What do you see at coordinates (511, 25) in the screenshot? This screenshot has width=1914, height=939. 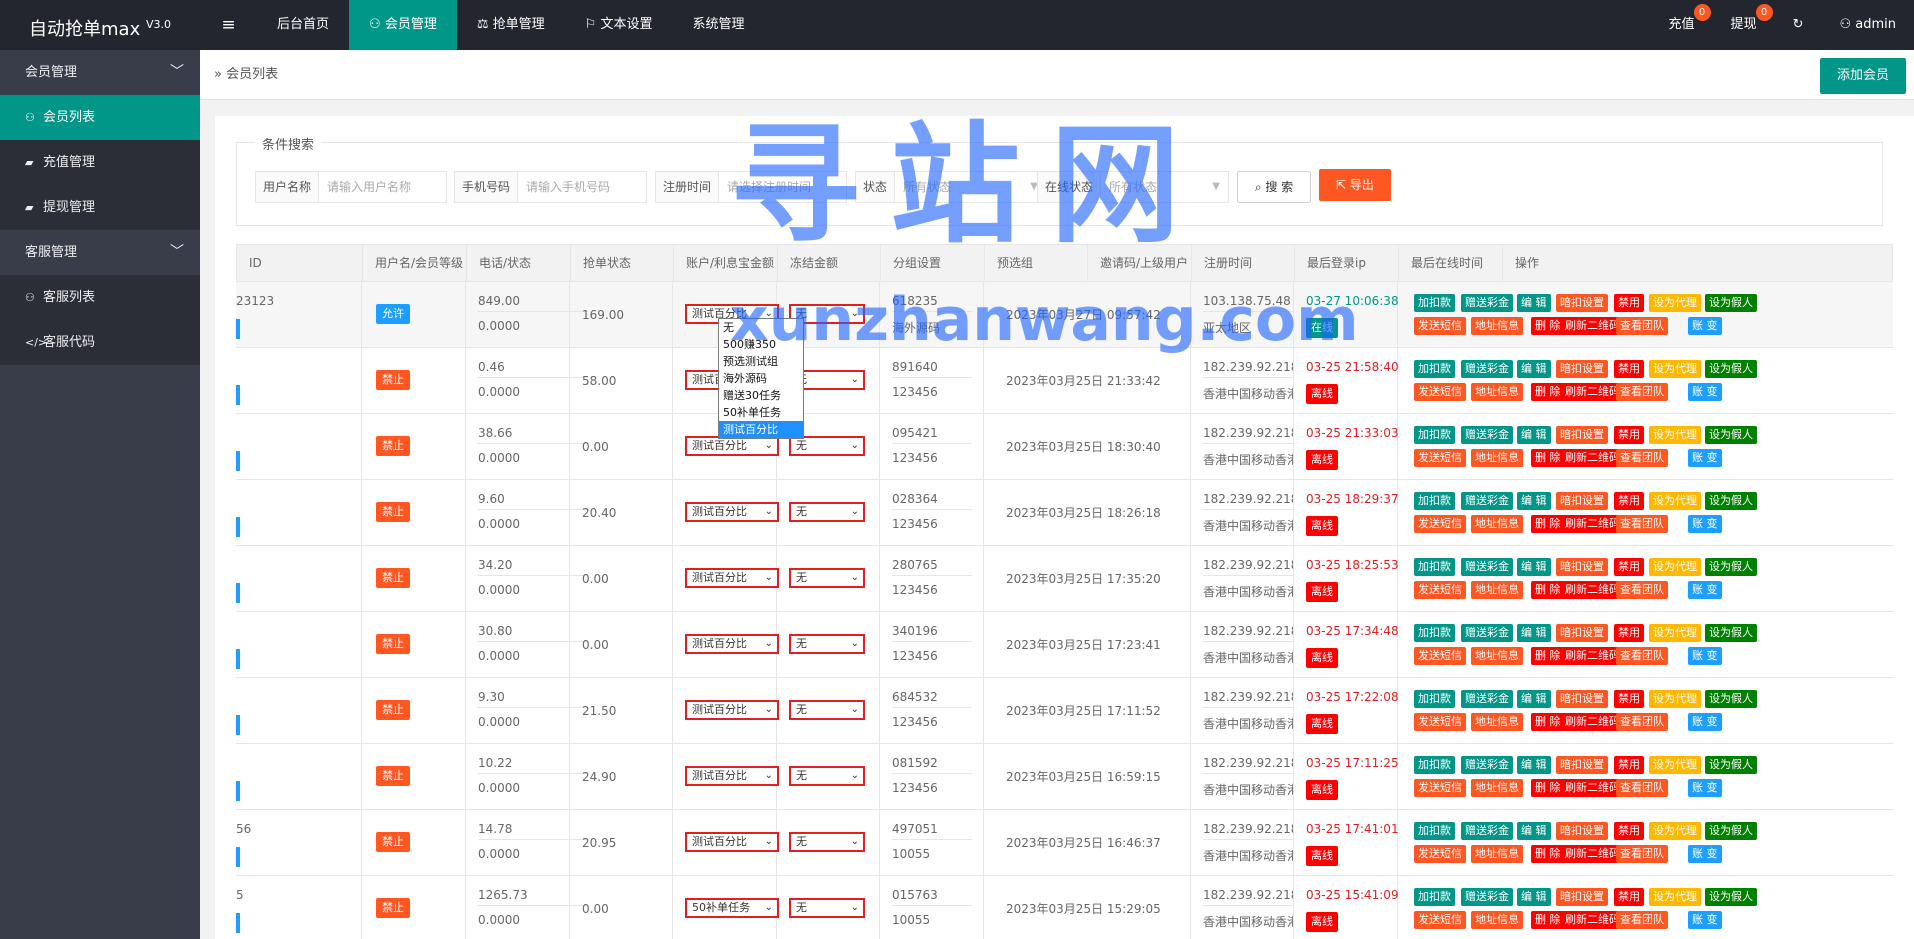 I see `nav-orders: ⚖ 抢单管理` at bounding box center [511, 25].